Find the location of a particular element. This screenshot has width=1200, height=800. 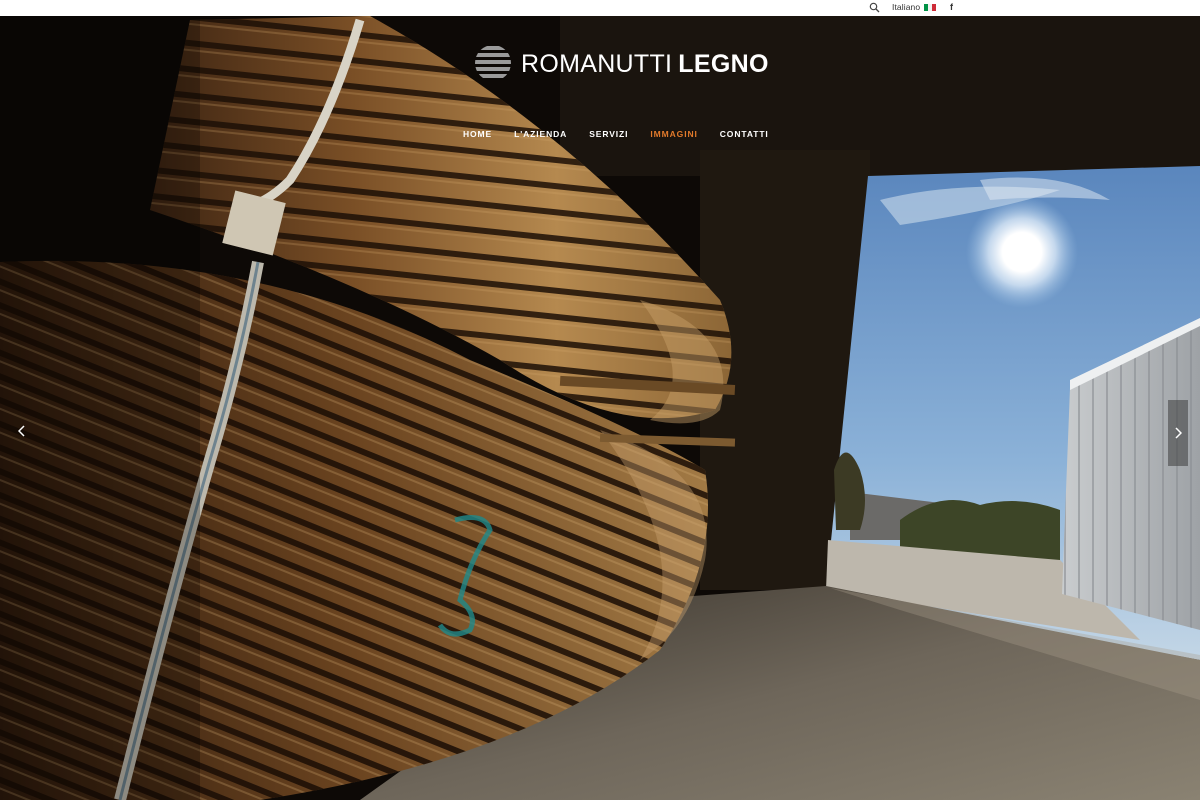

search-icon is located at coordinates (874, 7).